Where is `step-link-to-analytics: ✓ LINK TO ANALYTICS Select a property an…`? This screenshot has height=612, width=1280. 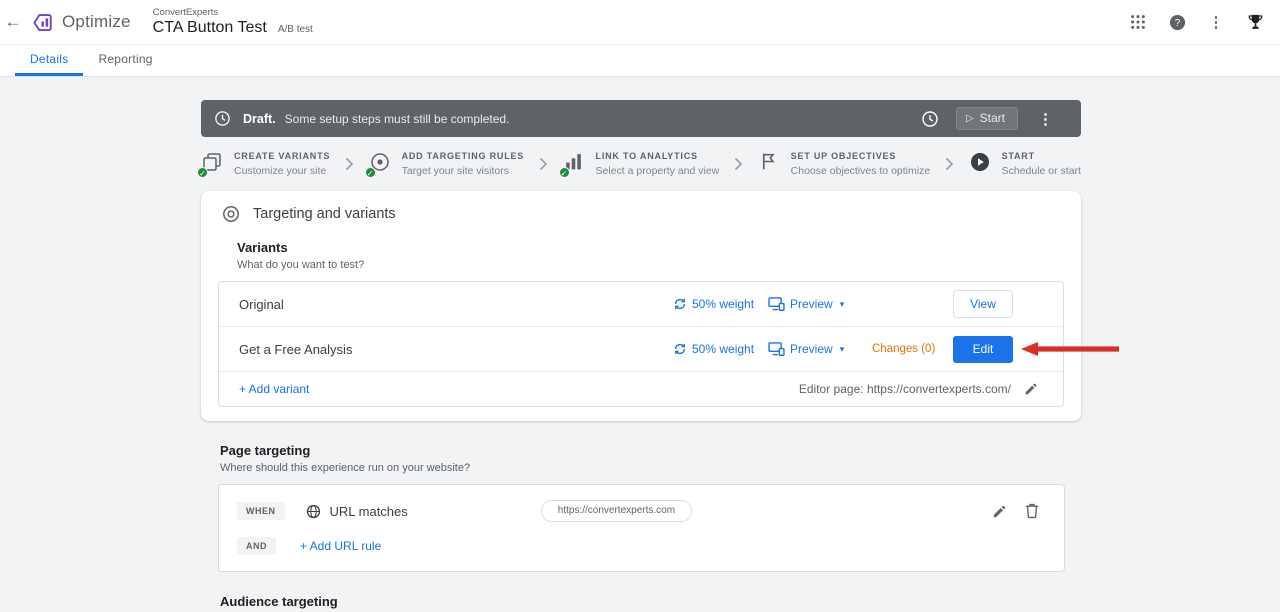 step-link-to-analytics: ✓ LINK TO ANALYTICS Select a property an… is located at coordinates (639, 164).